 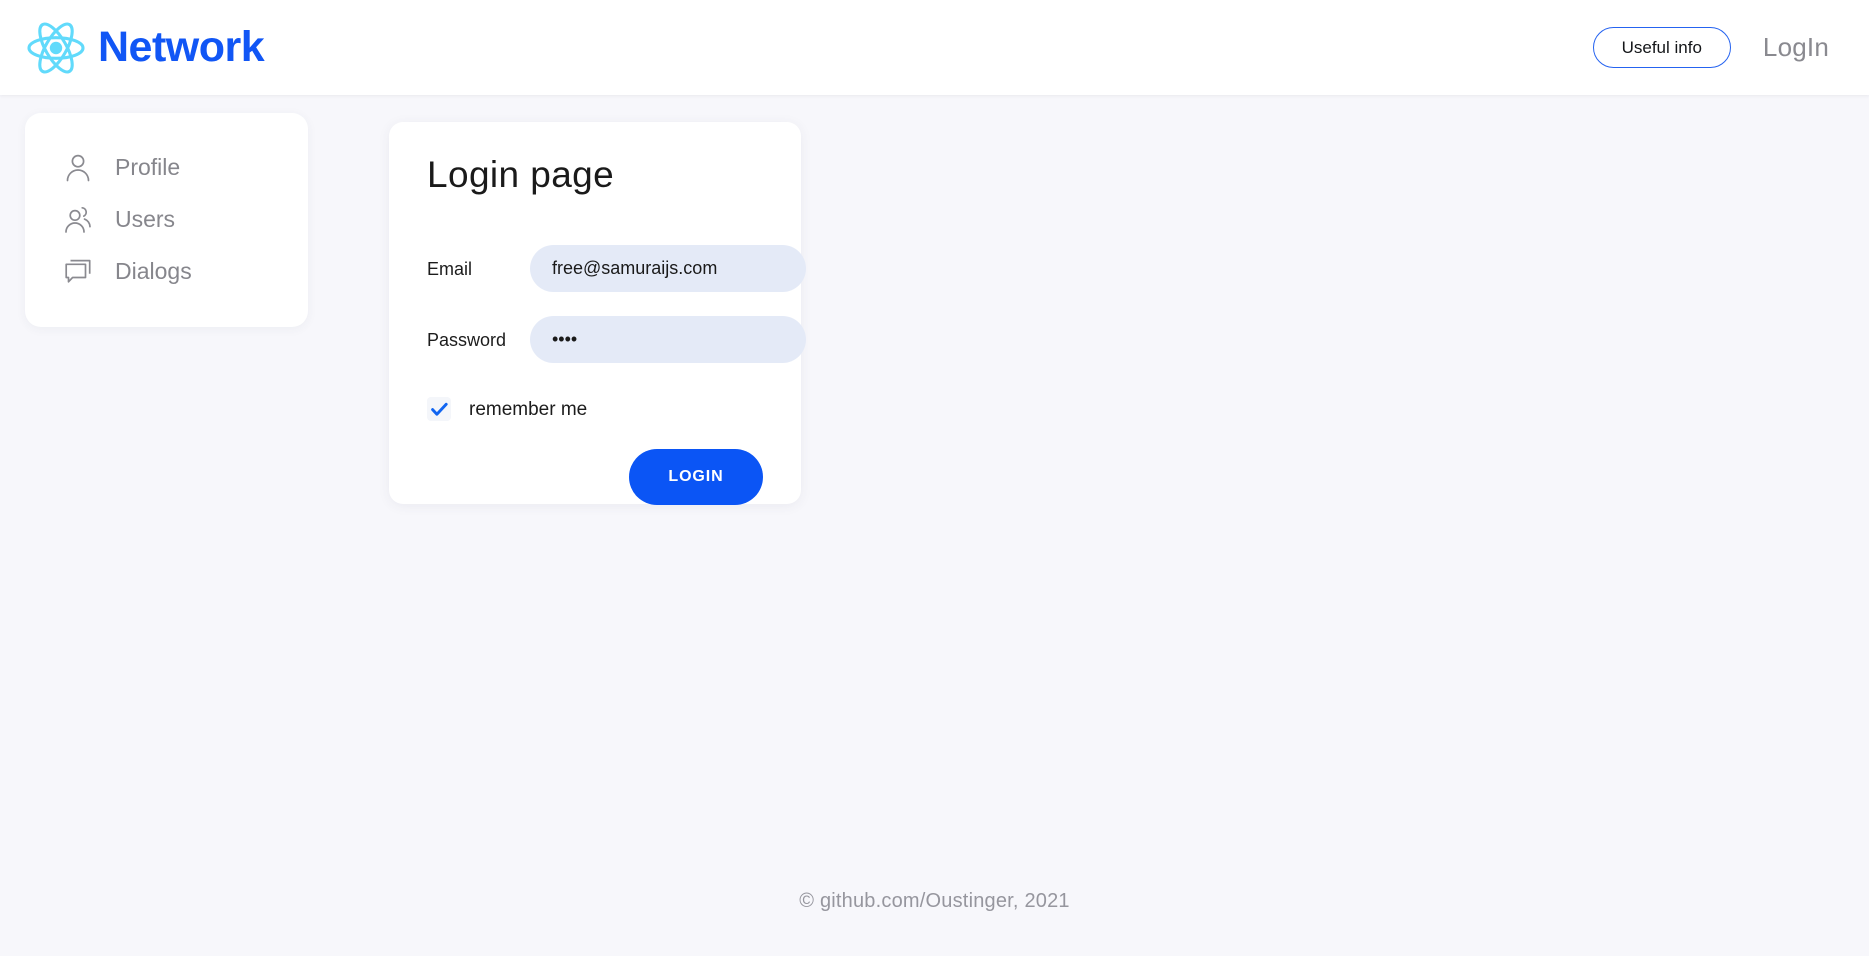 I want to click on password-row: Password, so click(x=616, y=339).